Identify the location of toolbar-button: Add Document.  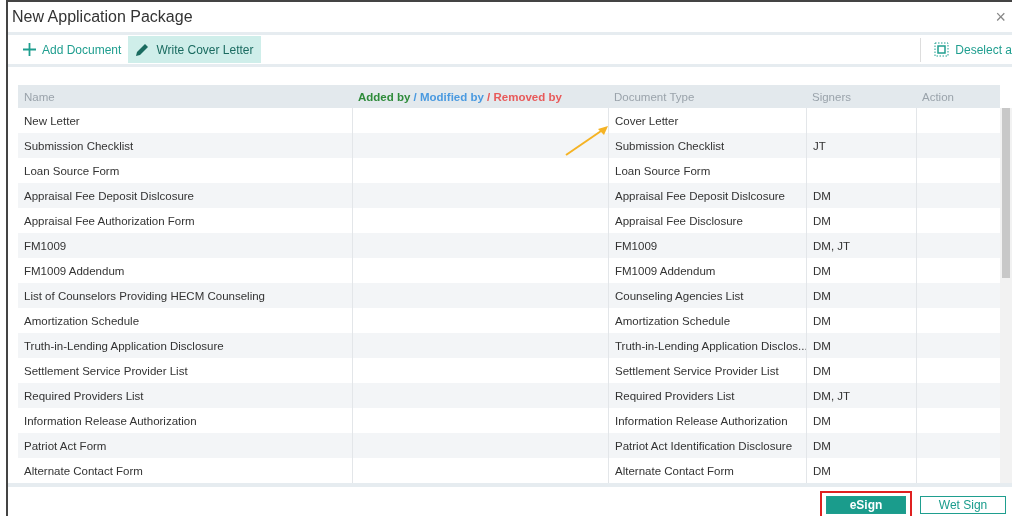
(72, 49).